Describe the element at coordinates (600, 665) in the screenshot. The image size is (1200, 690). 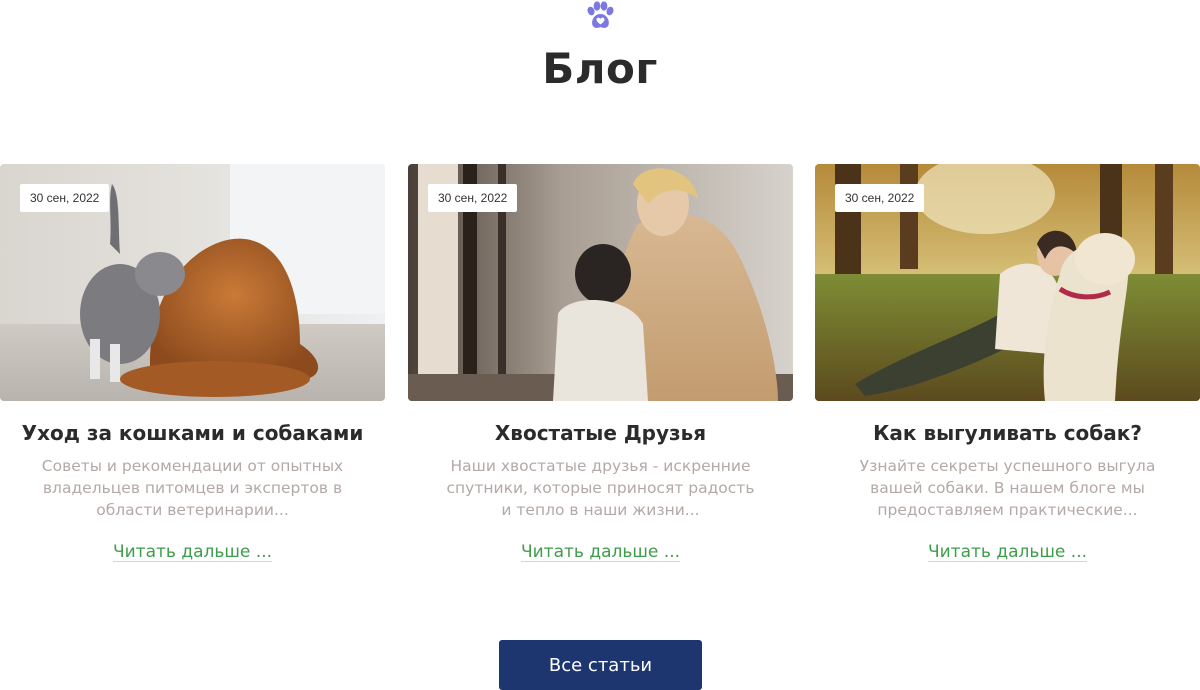
I see `all-articles-button: Все статьи` at that location.